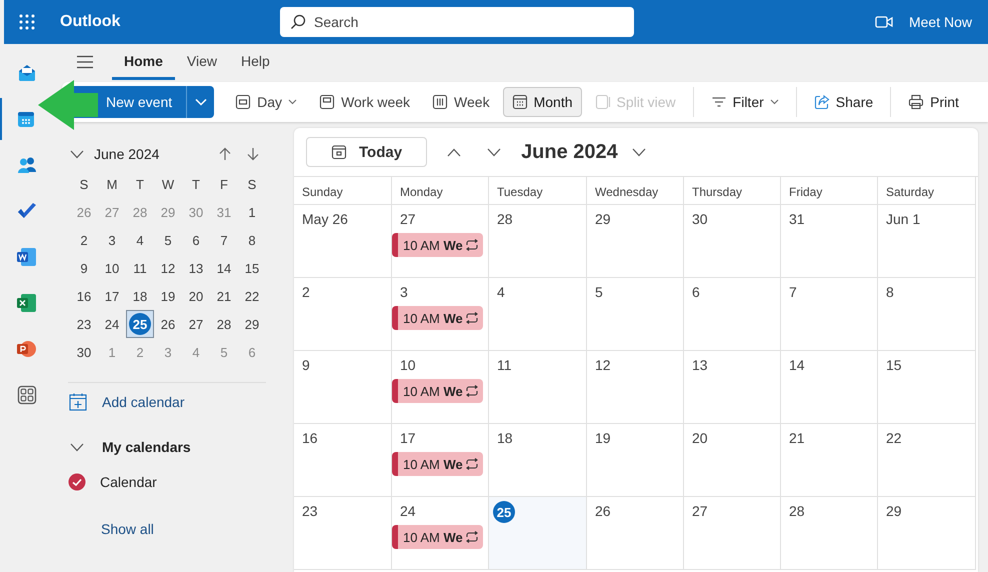 The width and height of the screenshot is (988, 572). Describe the element at coordinates (829, 387) in the screenshot. I see `day-cell: 14` at that location.